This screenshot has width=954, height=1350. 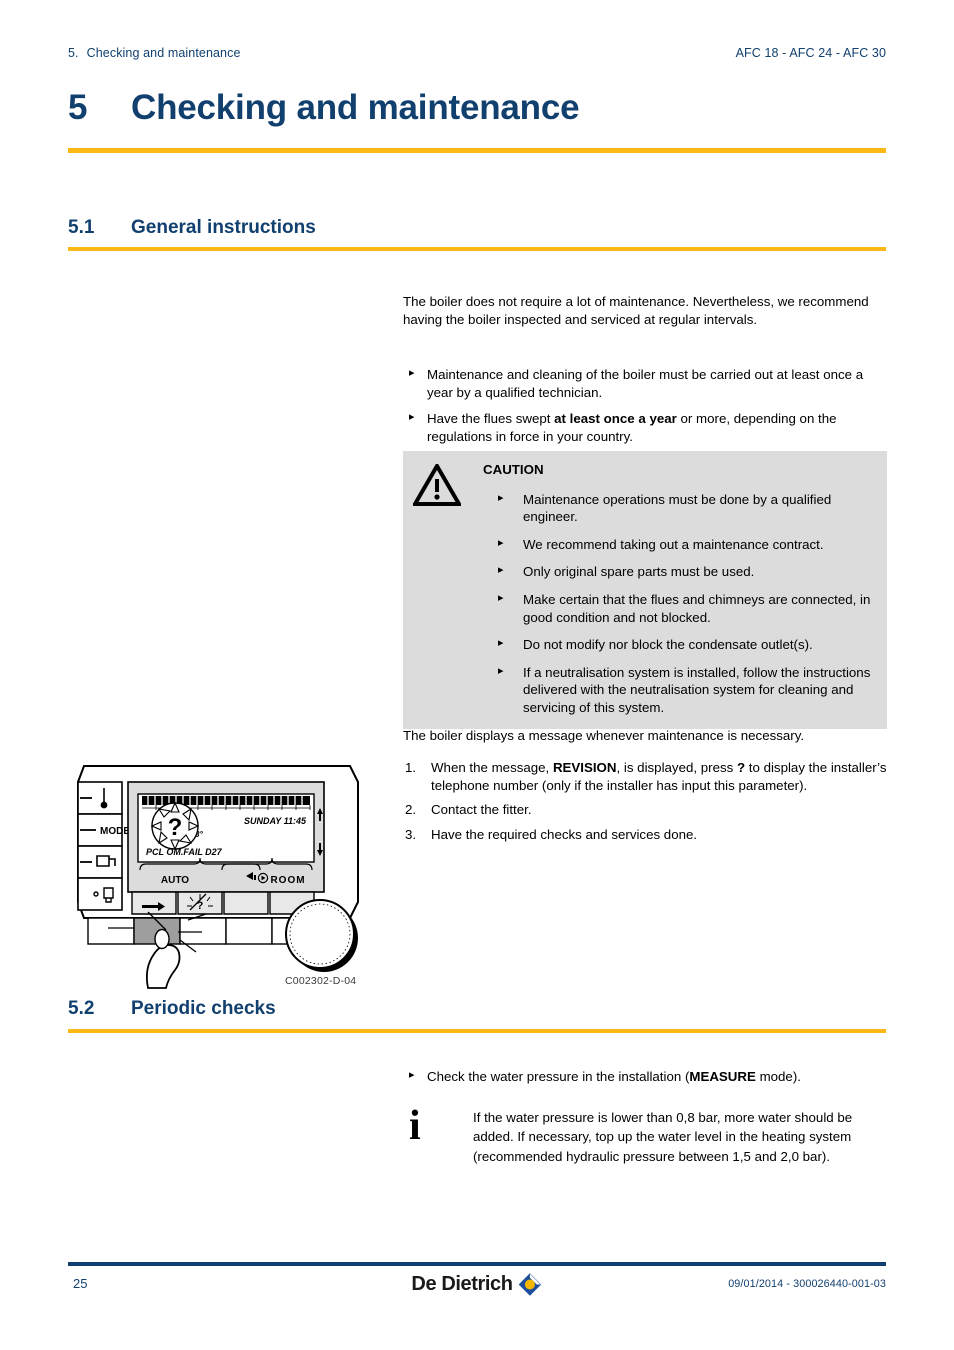 What do you see at coordinates (477, 228) in the screenshot?
I see `section-heading-general: 5.1 General instructions` at bounding box center [477, 228].